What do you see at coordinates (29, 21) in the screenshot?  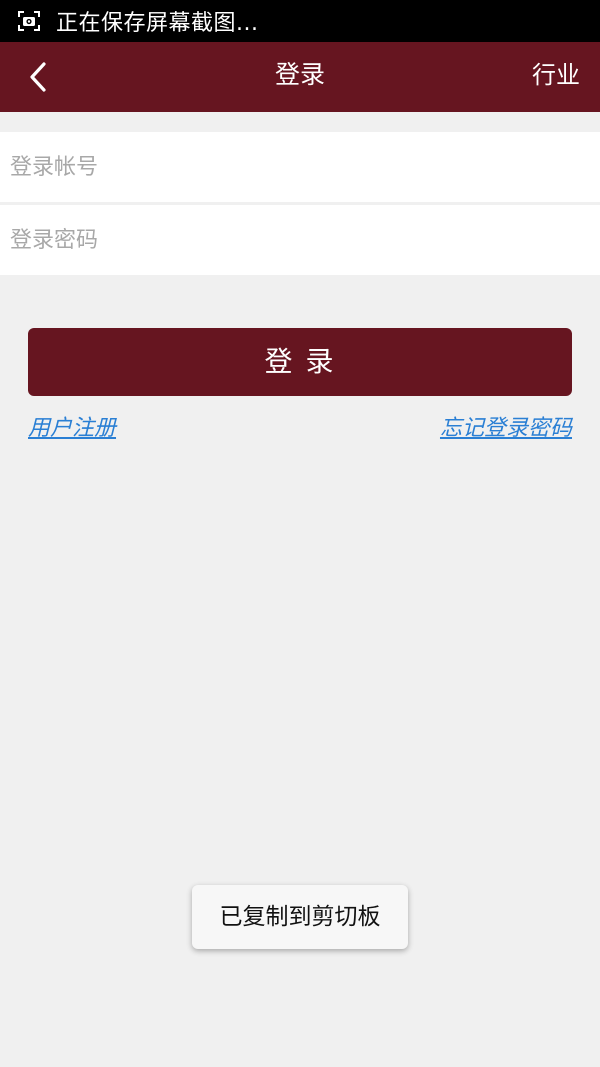 I see `screenshot-icon` at bounding box center [29, 21].